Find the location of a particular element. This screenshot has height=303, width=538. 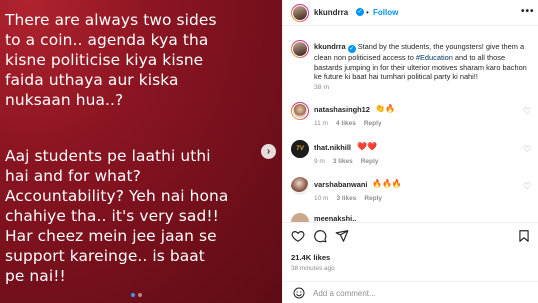

like-heart-icon is located at coordinates (298, 236).